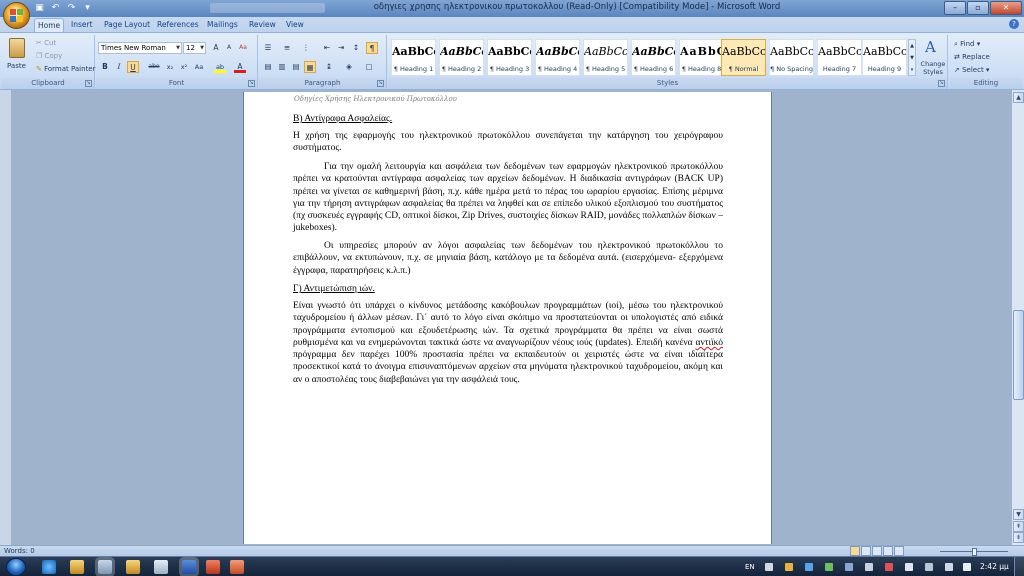  I want to click on close-button: ✕, so click(1006, 8).